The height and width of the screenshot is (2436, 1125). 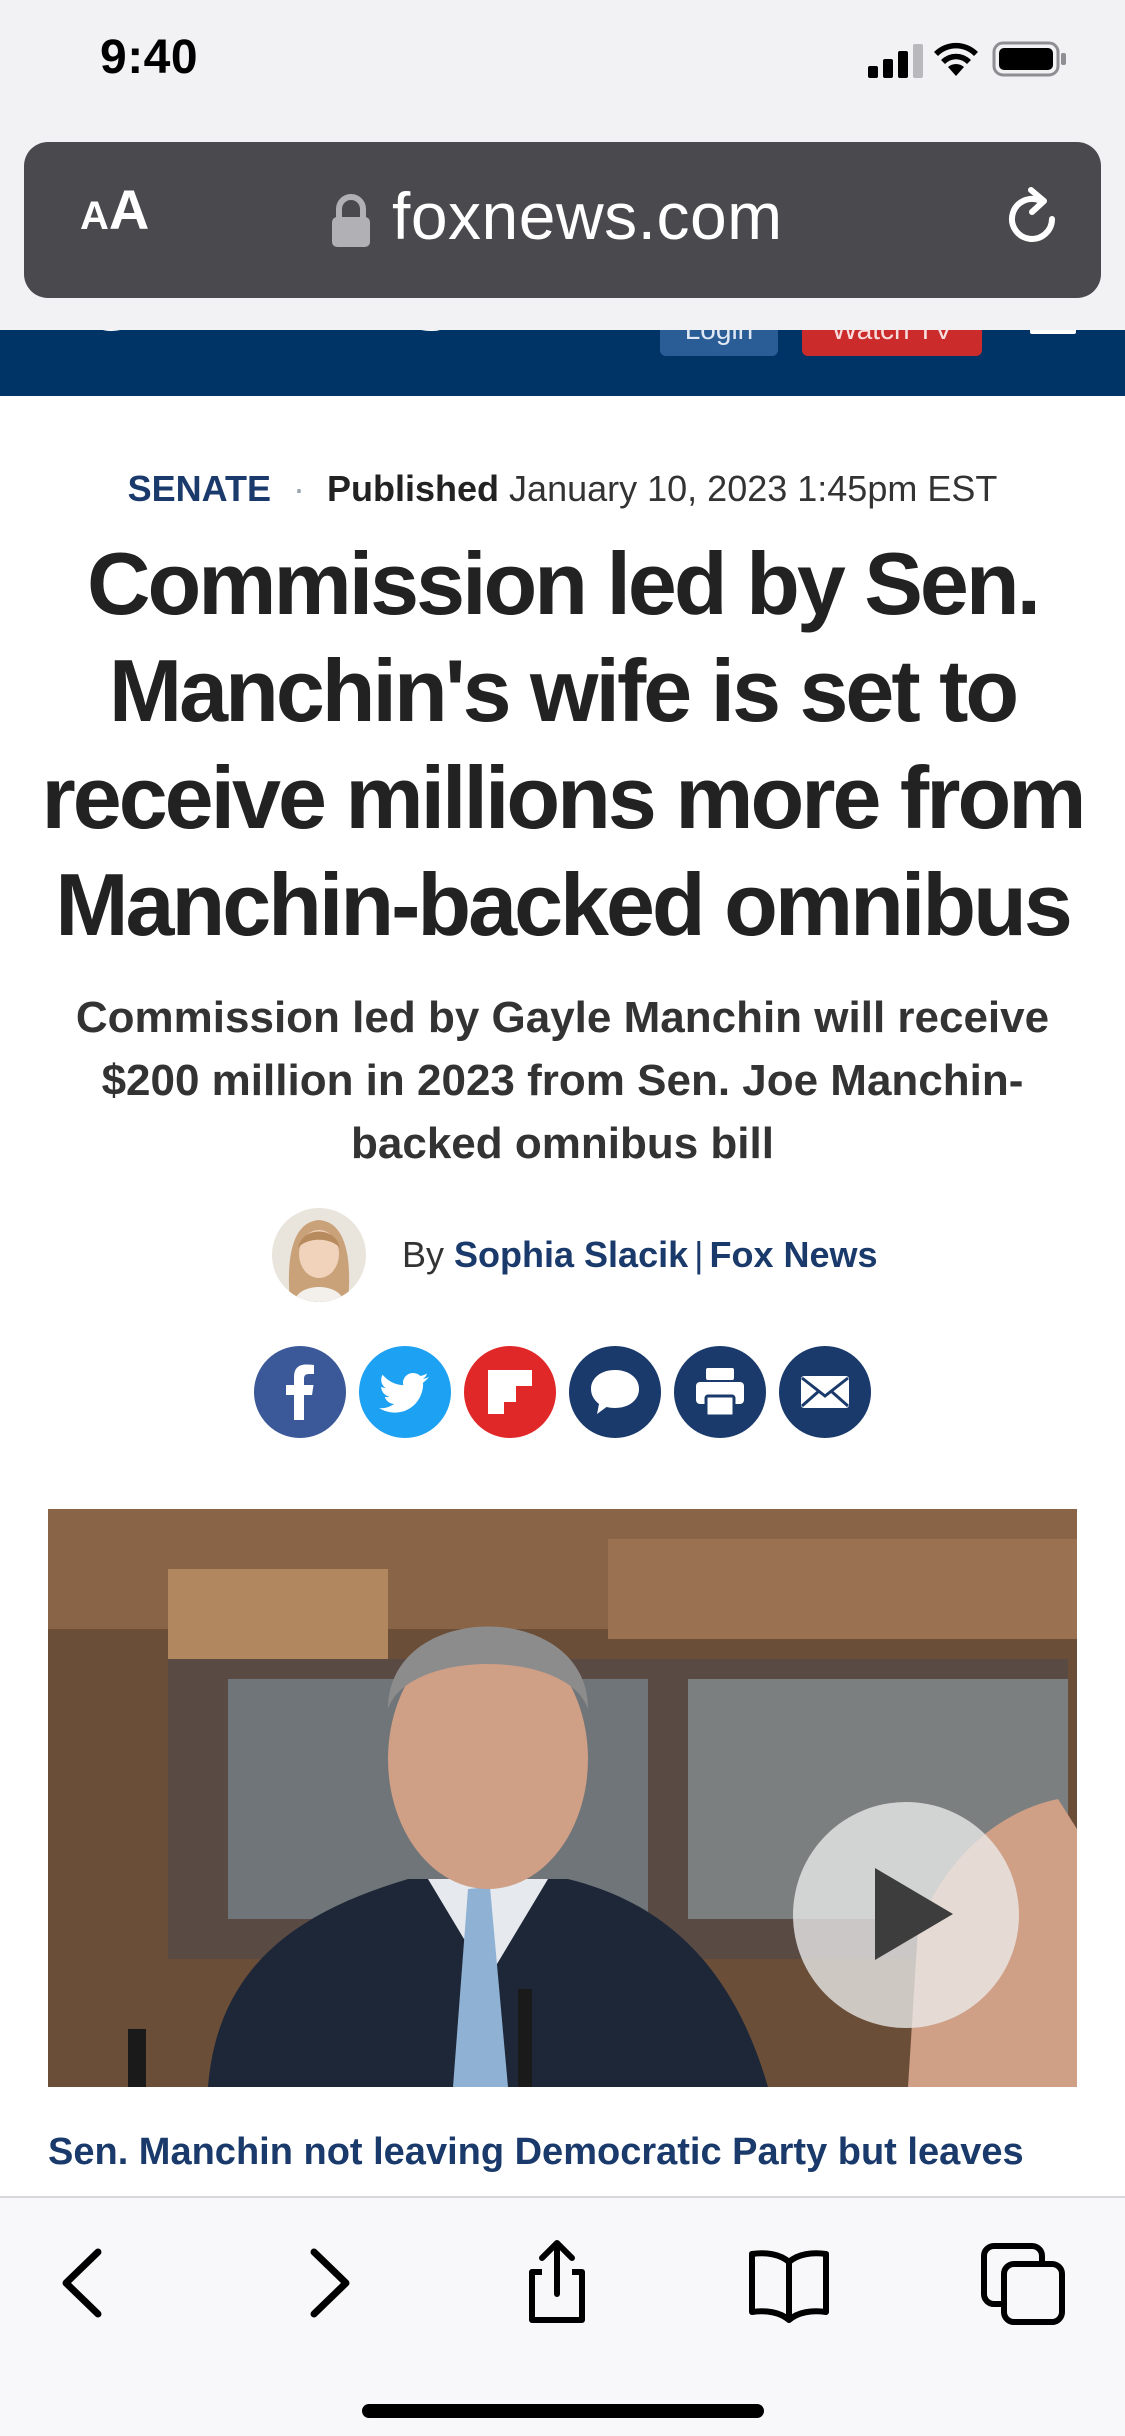 I want to click on print-button, so click(x=720, y=1392).